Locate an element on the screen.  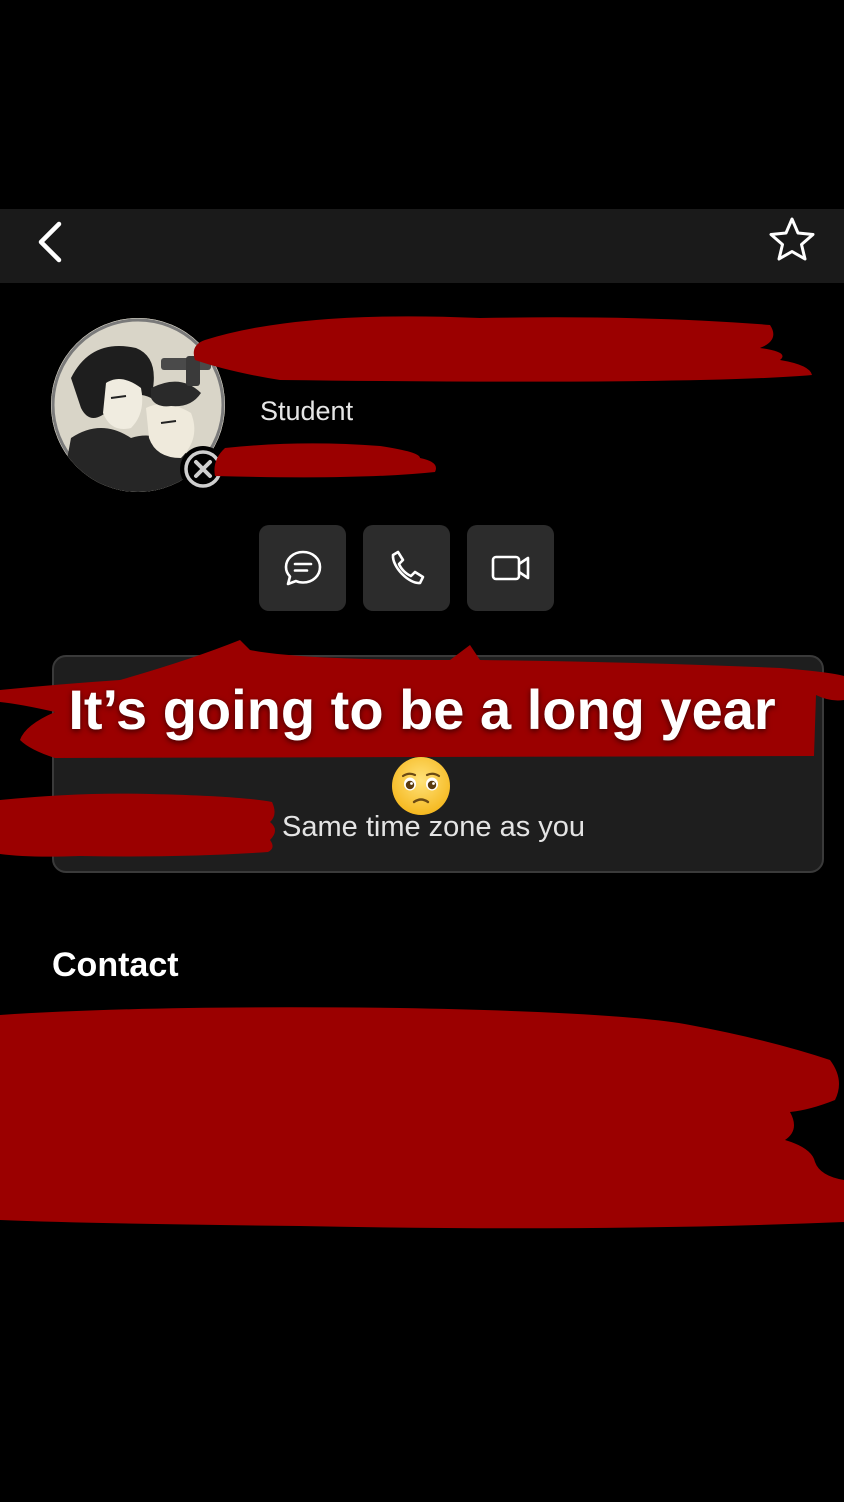
back-button is located at coordinates (50, 242).